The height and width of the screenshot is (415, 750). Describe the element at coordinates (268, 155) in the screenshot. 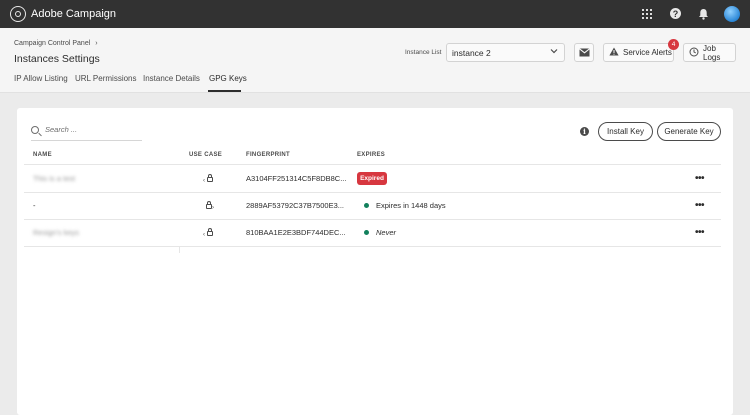

I see `column-header-fingerprint: FINGERPRINT` at that location.